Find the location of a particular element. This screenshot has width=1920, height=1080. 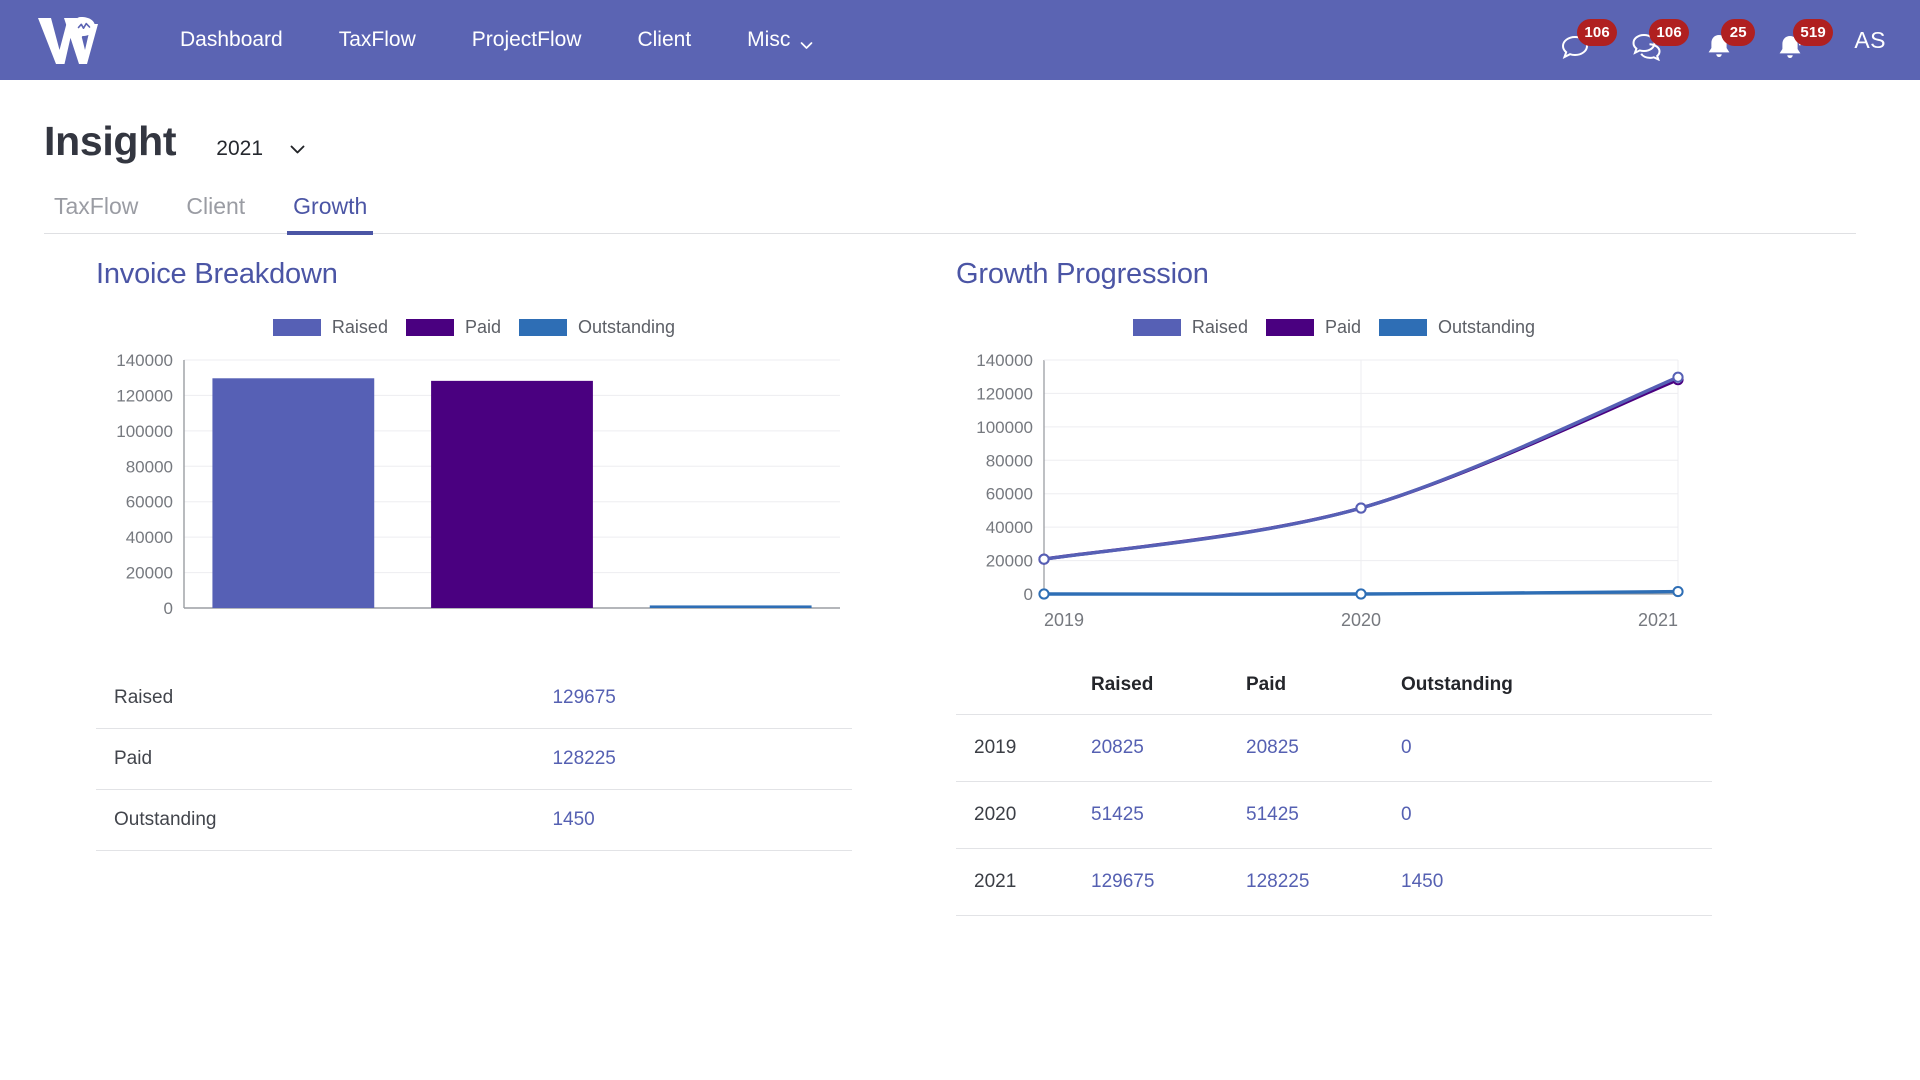

year-selector: 2021 is located at coordinates (261, 151).